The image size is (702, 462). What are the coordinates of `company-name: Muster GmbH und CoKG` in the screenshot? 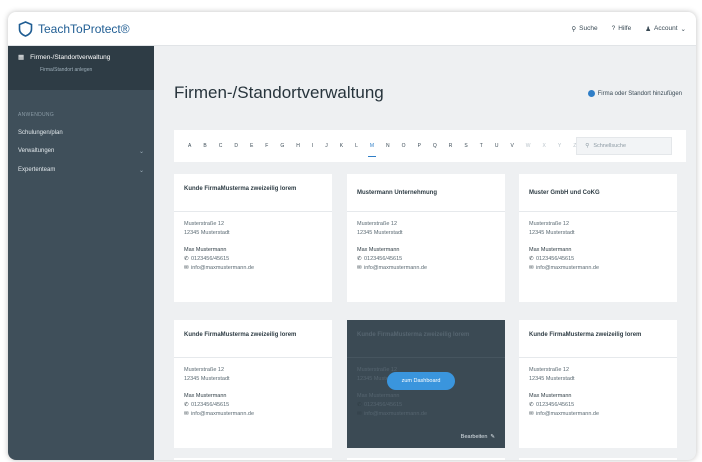 It's located at (564, 193).